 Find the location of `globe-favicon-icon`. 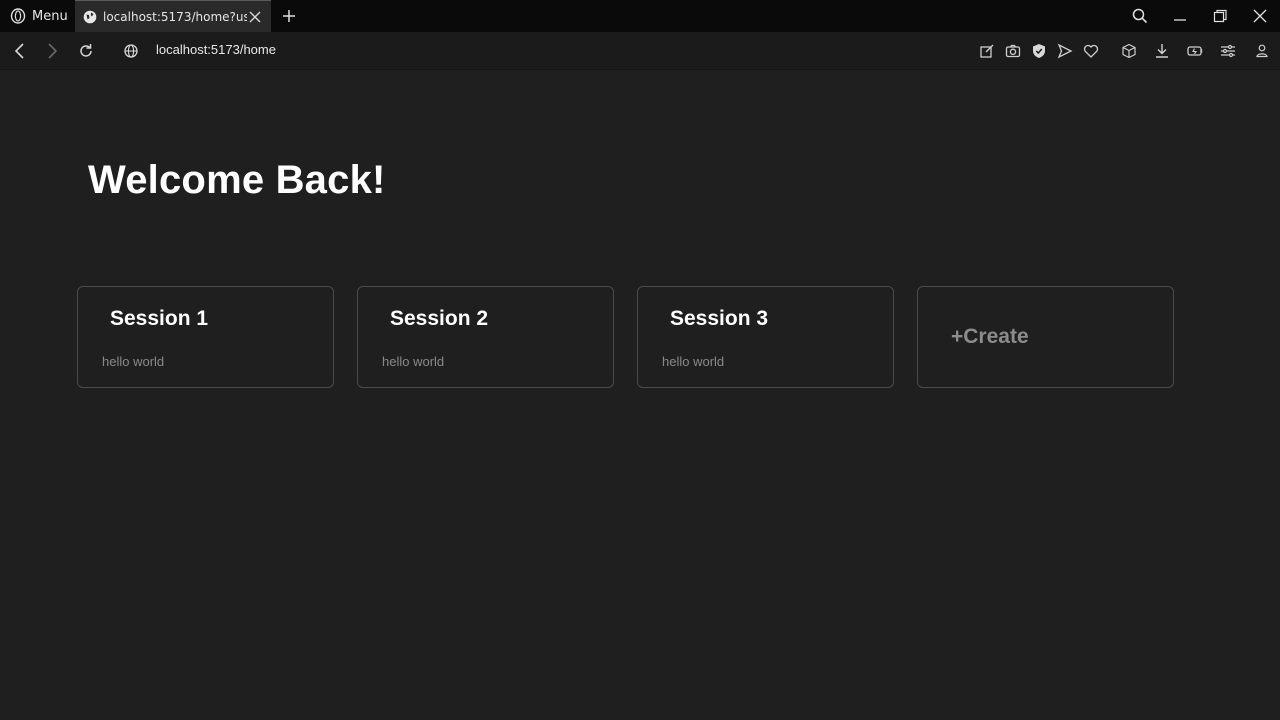

globe-favicon-icon is located at coordinates (90, 17).